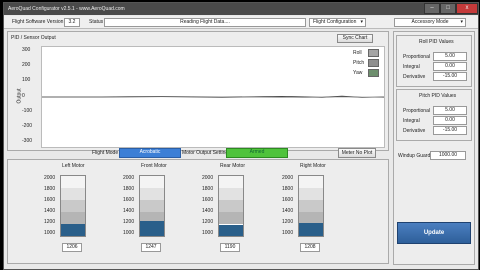 This screenshot has width=480, height=270. What do you see at coordinates (448, 8) in the screenshot?
I see `maximize-button: □` at bounding box center [448, 8].